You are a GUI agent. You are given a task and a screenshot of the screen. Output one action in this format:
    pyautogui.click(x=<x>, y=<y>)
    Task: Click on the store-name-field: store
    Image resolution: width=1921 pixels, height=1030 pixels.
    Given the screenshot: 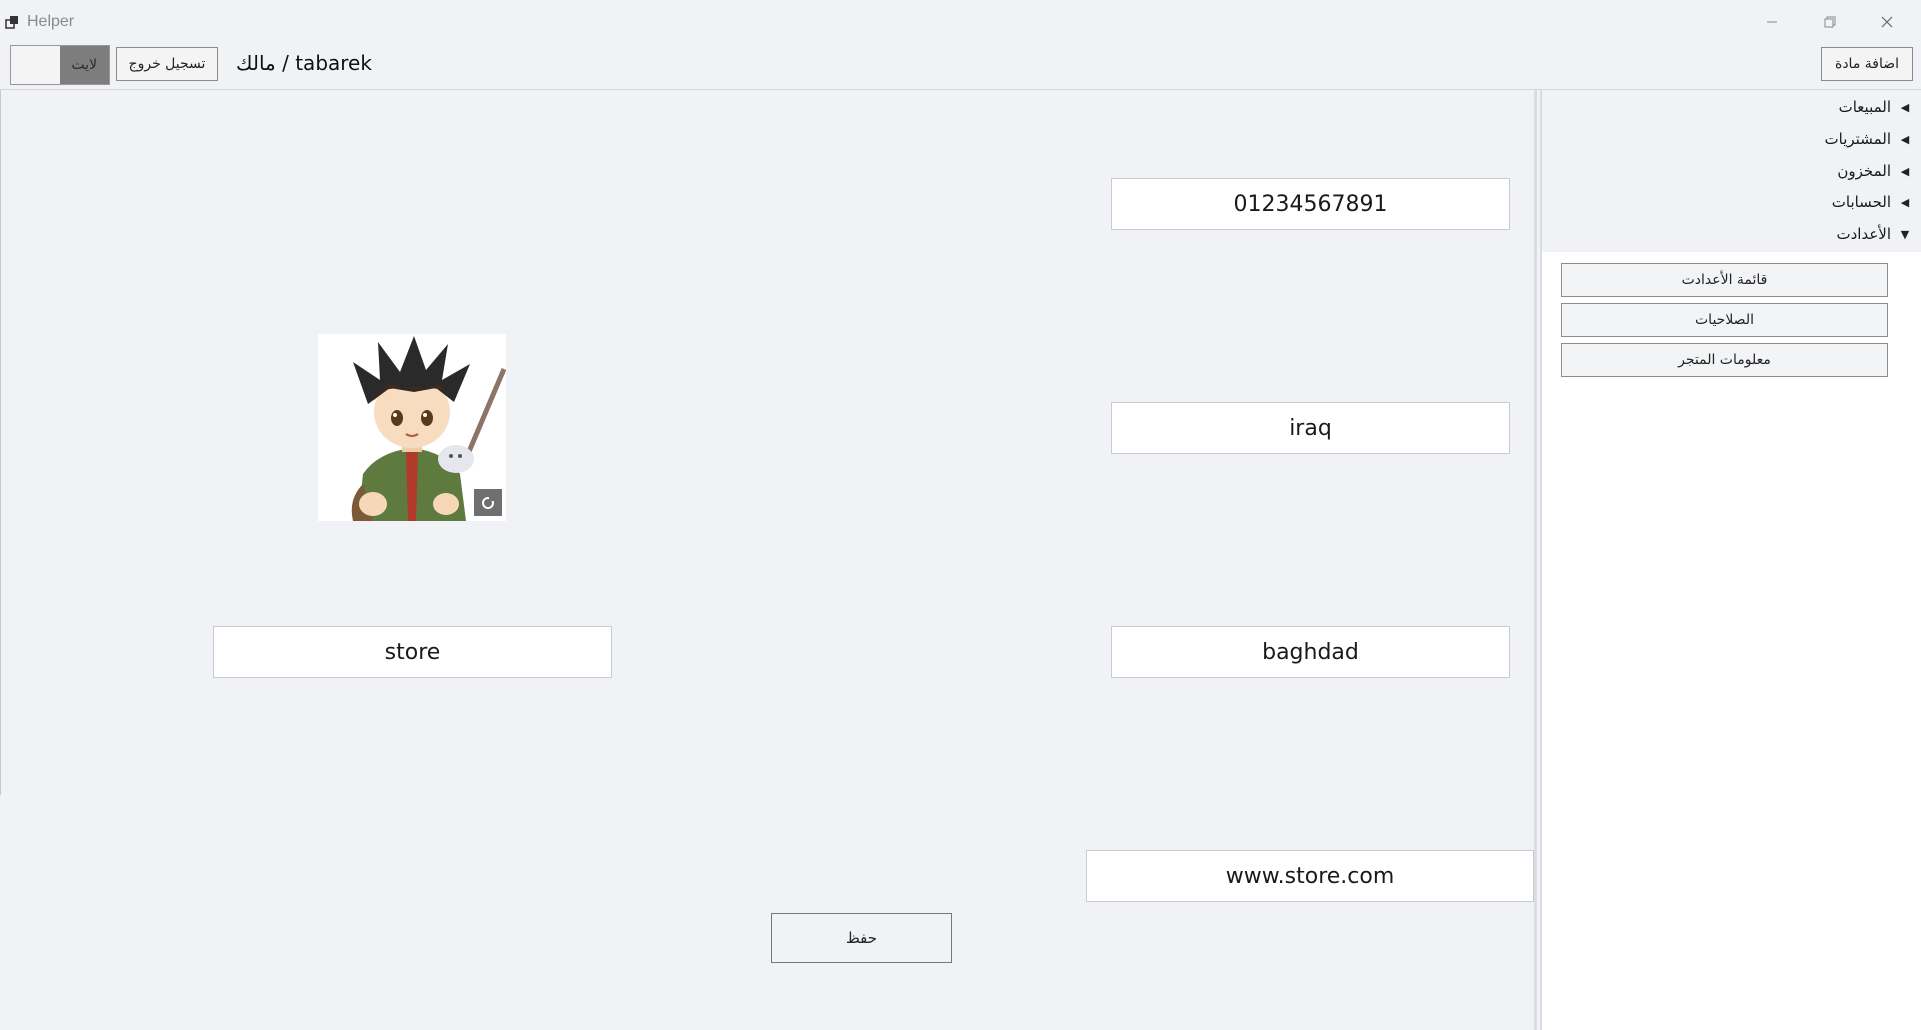 What is the action you would take?
    pyautogui.click(x=412, y=652)
    